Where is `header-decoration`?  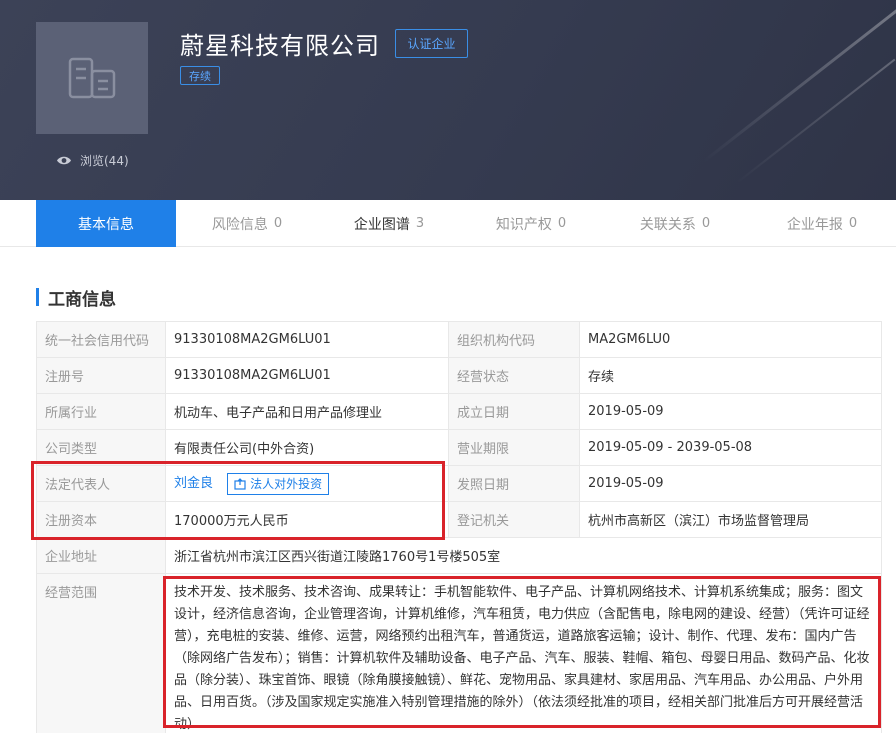 header-decoration is located at coordinates (816, 121).